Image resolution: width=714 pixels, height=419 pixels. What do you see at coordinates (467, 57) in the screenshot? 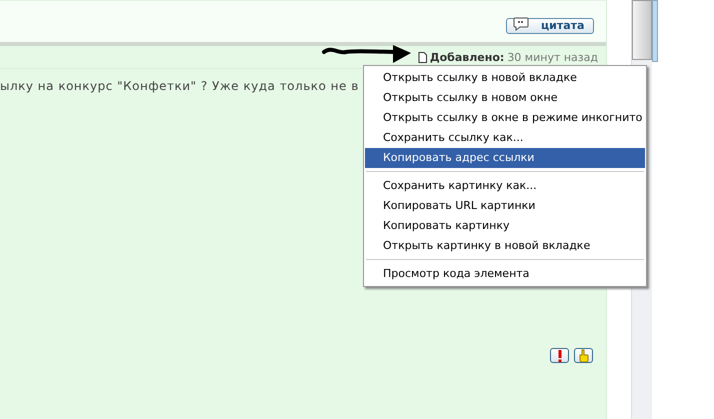
I see `added-label: Добавлено:` at bounding box center [467, 57].